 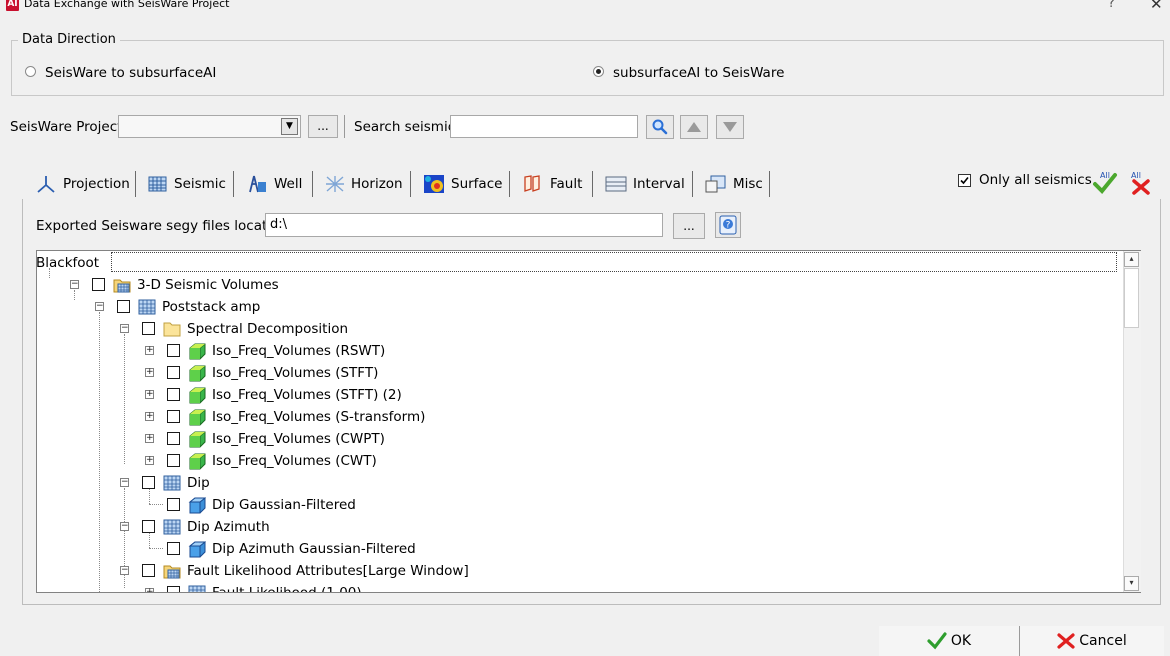 I want to click on tab-misc: Misc, so click(x=732, y=184).